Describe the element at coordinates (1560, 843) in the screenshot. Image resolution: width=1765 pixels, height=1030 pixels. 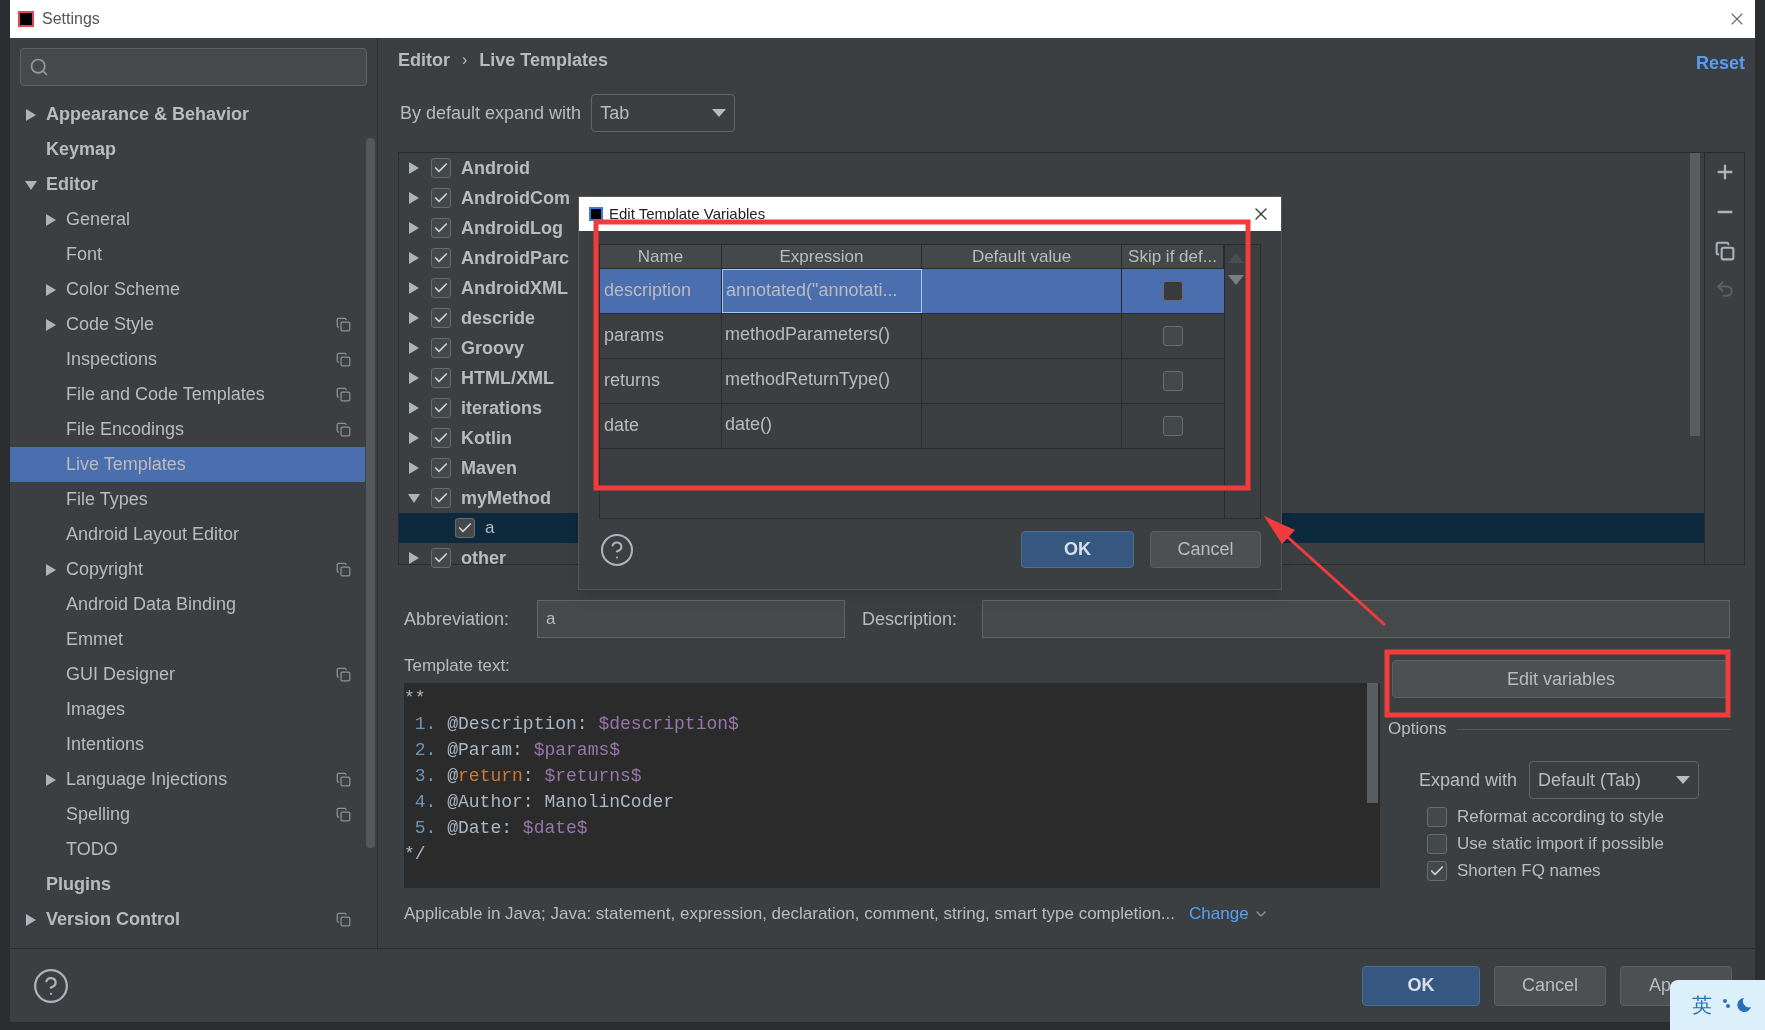
I see `option-label: Use static import if possible` at that location.